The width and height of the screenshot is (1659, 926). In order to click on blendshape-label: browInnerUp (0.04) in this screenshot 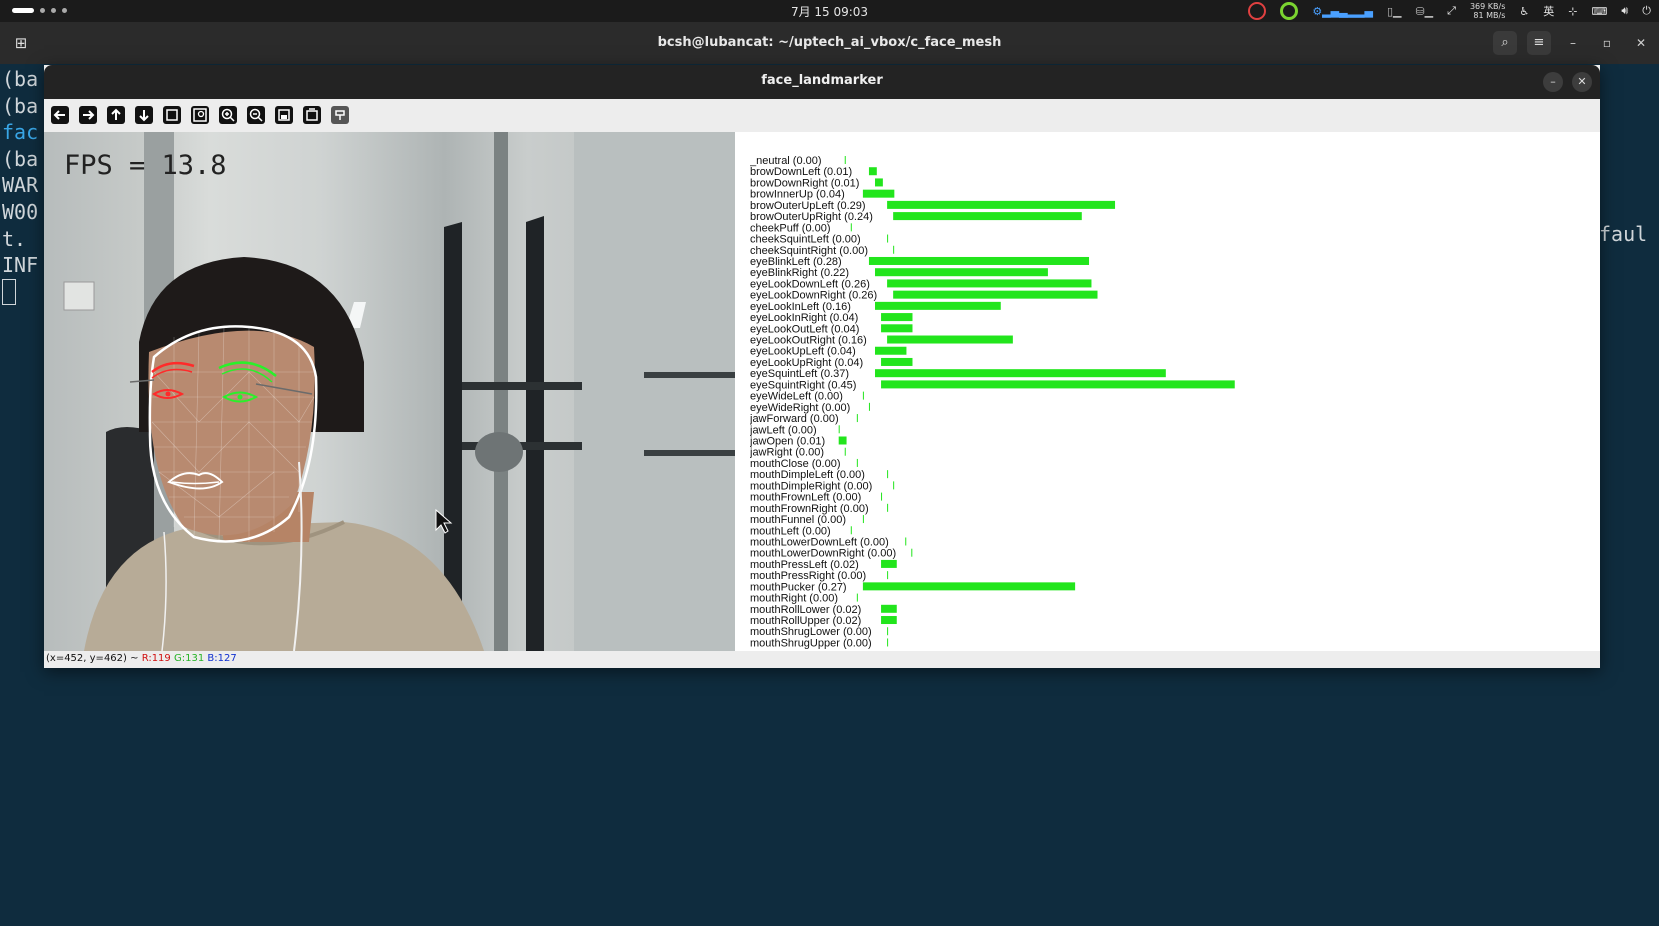, I will do `click(797, 195)`.